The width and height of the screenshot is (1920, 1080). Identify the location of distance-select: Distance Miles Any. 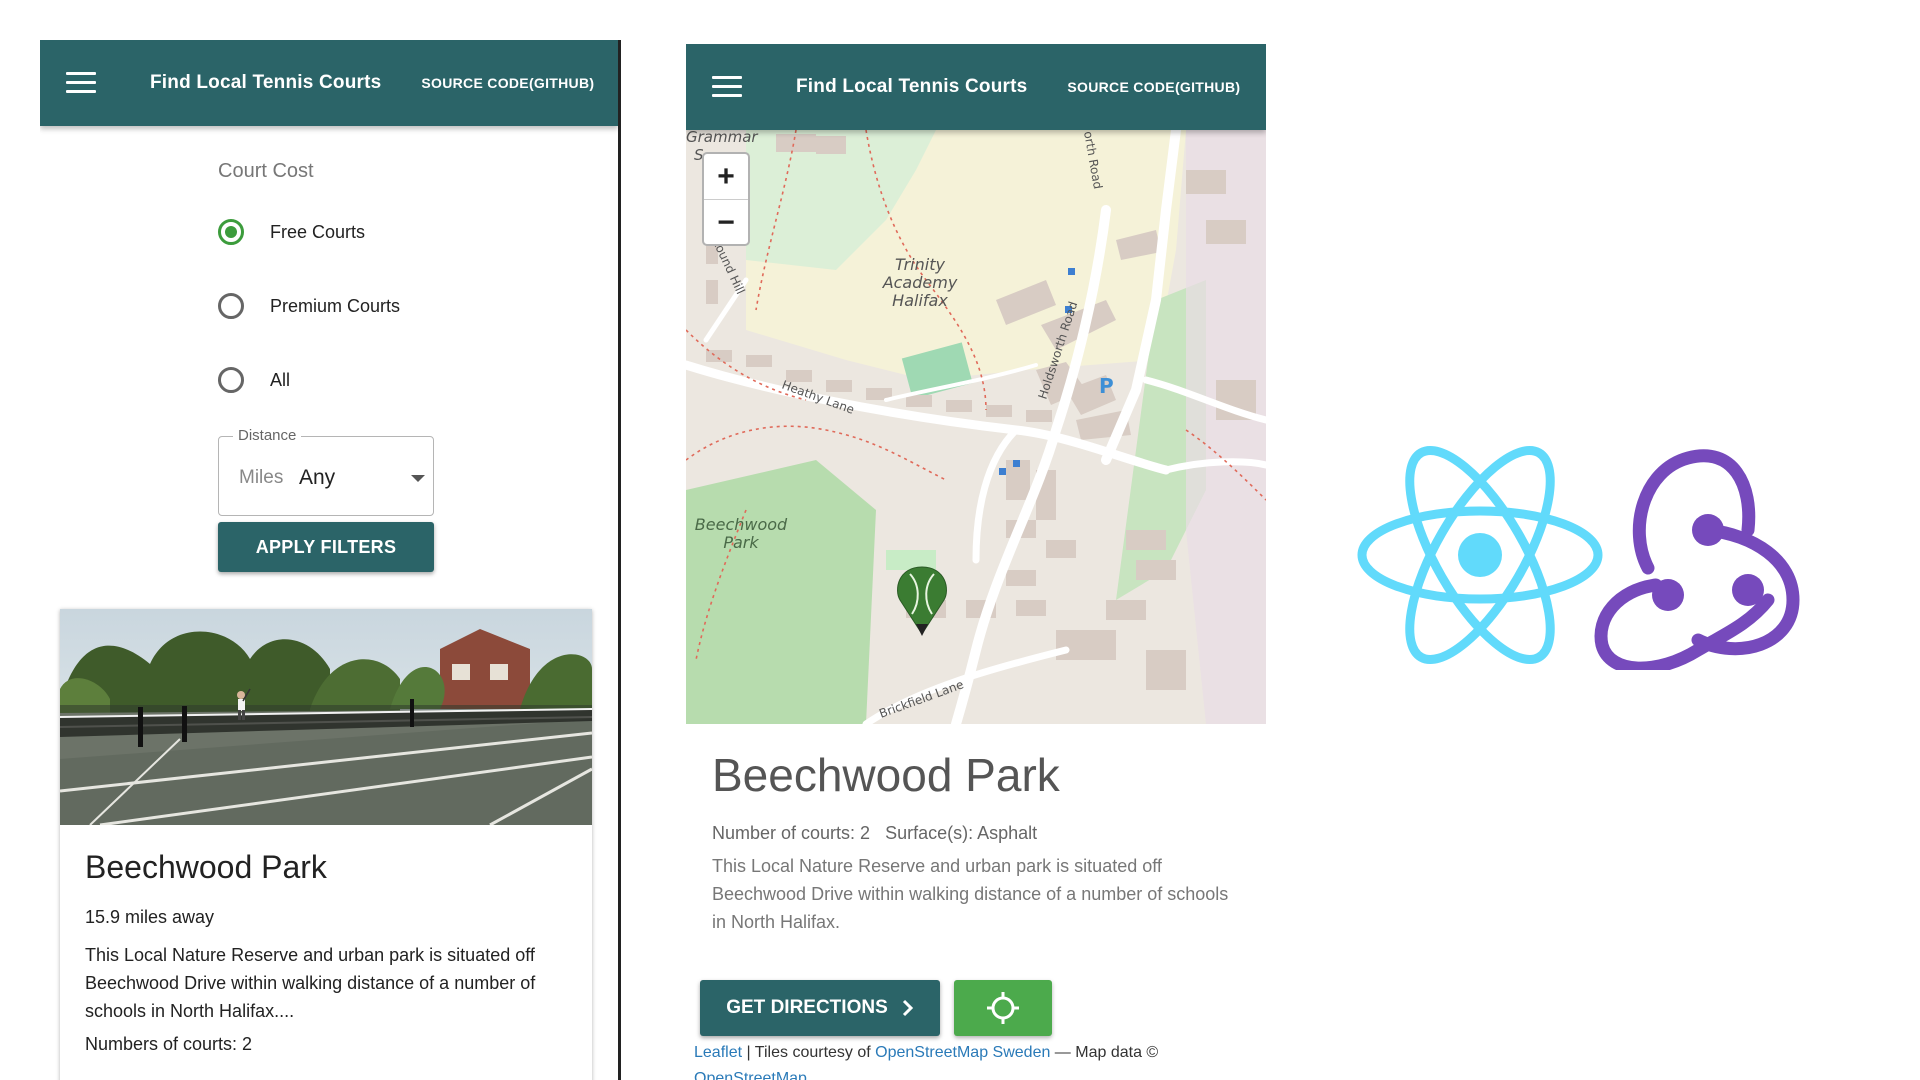
(326, 471).